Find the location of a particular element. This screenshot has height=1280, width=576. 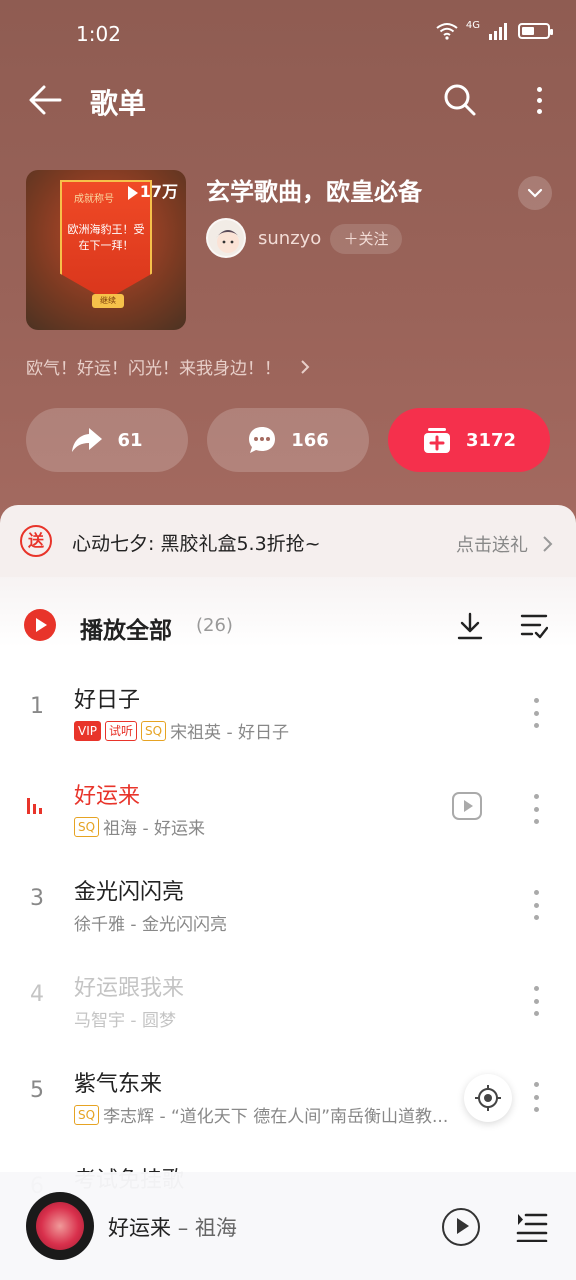

song-meta: SQ 祖海 - 好运来 is located at coordinates (139, 826).